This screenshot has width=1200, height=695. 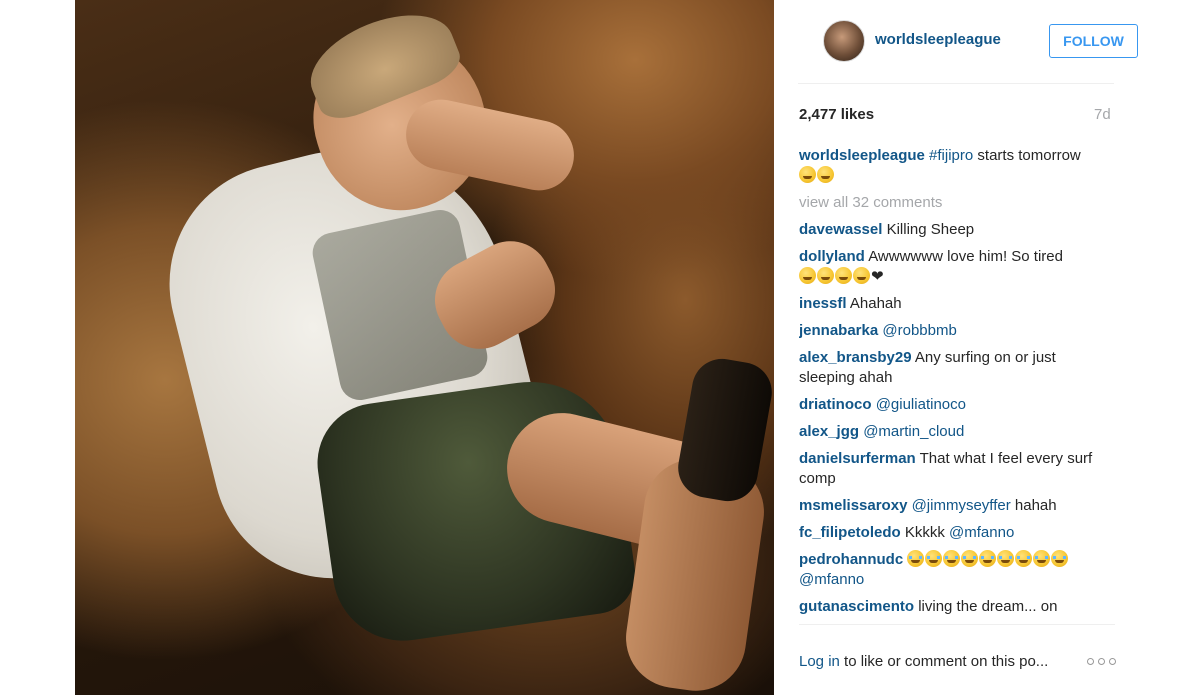 I want to click on comment-item: pedrohannudc @mfanno, so click(x=949, y=570).